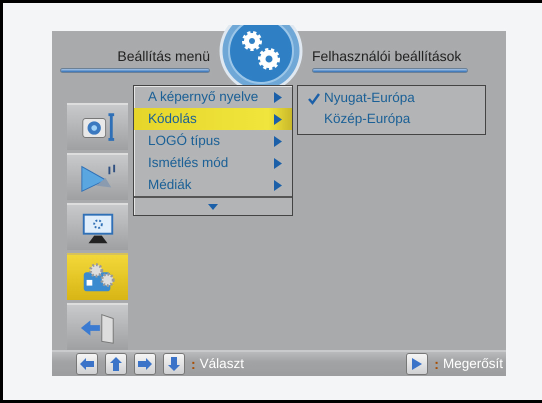 This screenshot has width=542, height=403. I want to click on submenu-title: Felhasználói beállítások, so click(387, 56).